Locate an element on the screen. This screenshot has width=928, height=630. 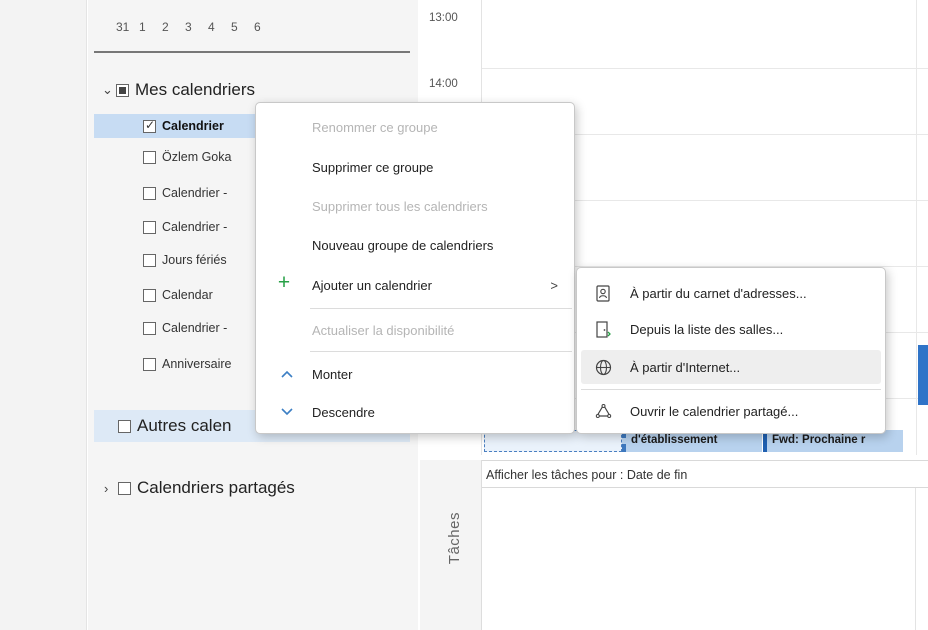
calendar-item: Anniversaire is located at coordinates (187, 364).